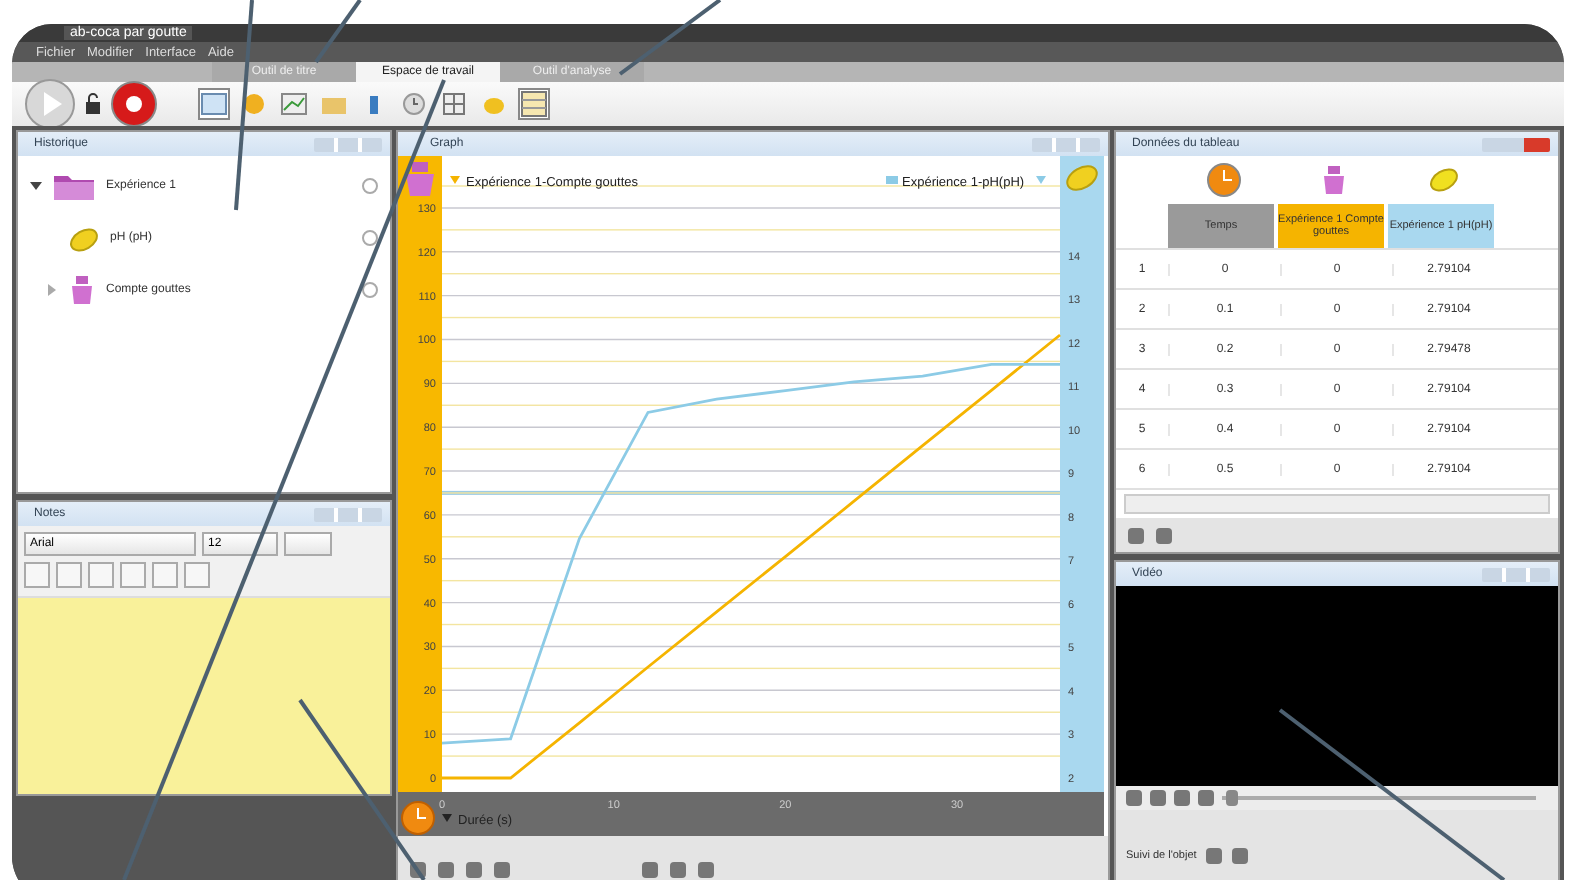 This screenshot has height=880, width=1572. Describe the element at coordinates (447, 818) in the screenshot. I see `caret-icon` at that location.